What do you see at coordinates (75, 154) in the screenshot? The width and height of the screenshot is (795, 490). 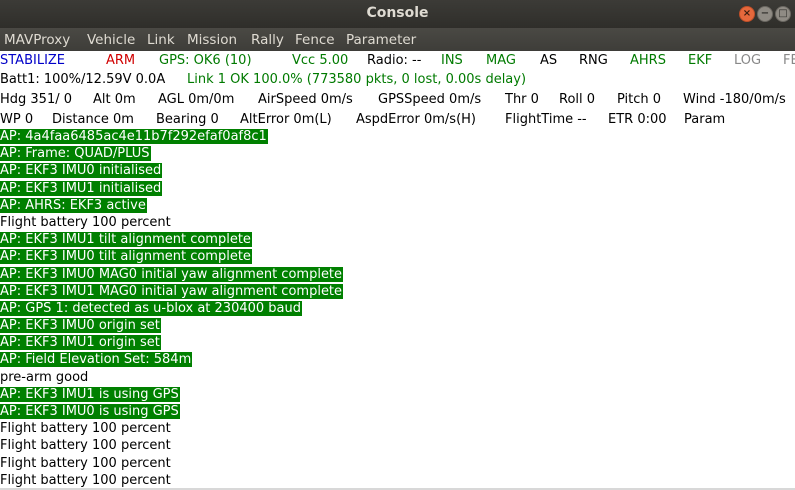 I see `log-line-text: AP: Frame: QUAD/PLUS` at bounding box center [75, 154].